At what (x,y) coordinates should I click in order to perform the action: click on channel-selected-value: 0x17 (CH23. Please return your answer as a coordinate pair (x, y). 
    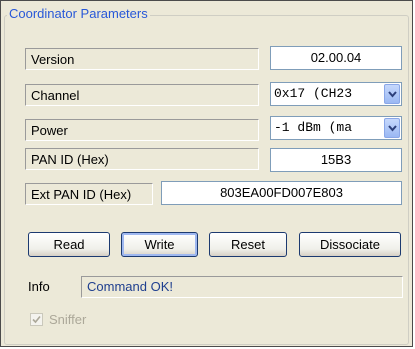
    Looking at the image, I should click on (313, 93).